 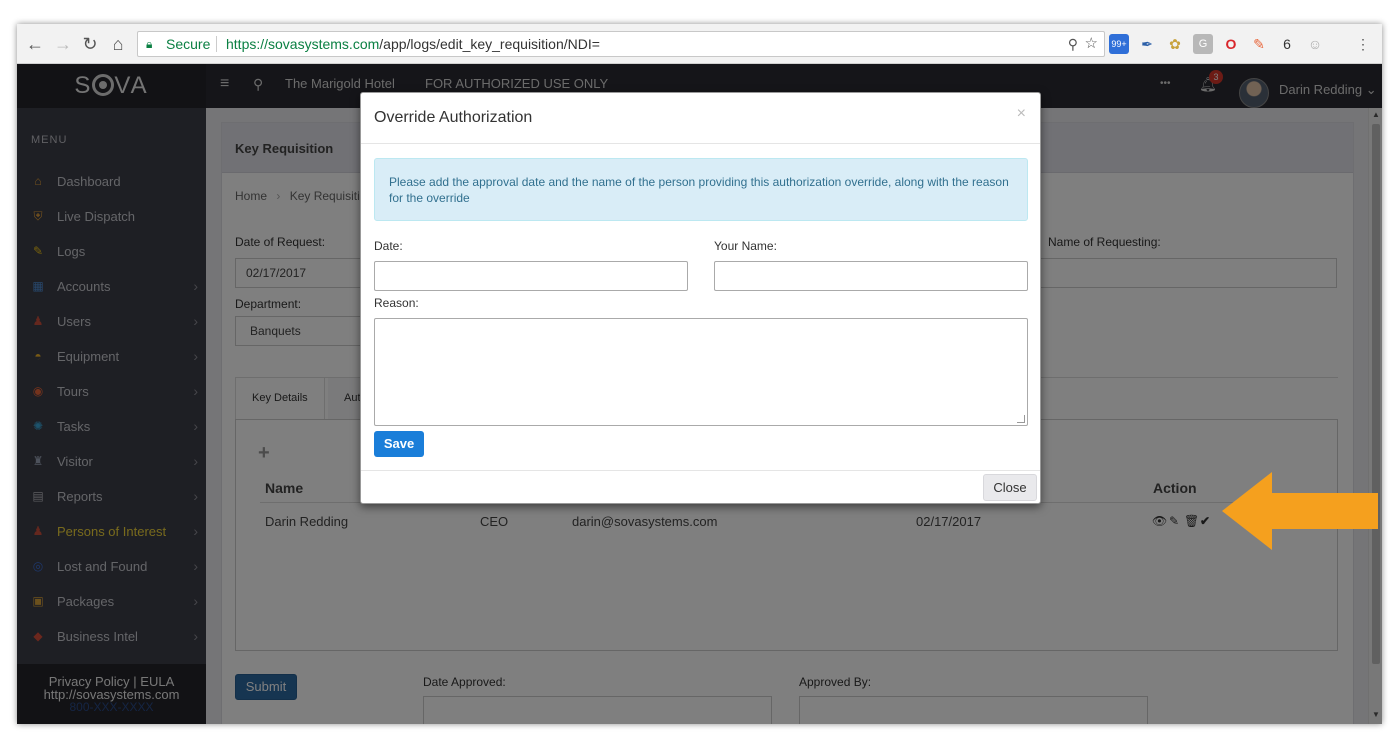 What do you see at coordinates (303, 44) in the screenshot?
I see `url-host: https://sovasystems.com` at bounding box center [303, 44].